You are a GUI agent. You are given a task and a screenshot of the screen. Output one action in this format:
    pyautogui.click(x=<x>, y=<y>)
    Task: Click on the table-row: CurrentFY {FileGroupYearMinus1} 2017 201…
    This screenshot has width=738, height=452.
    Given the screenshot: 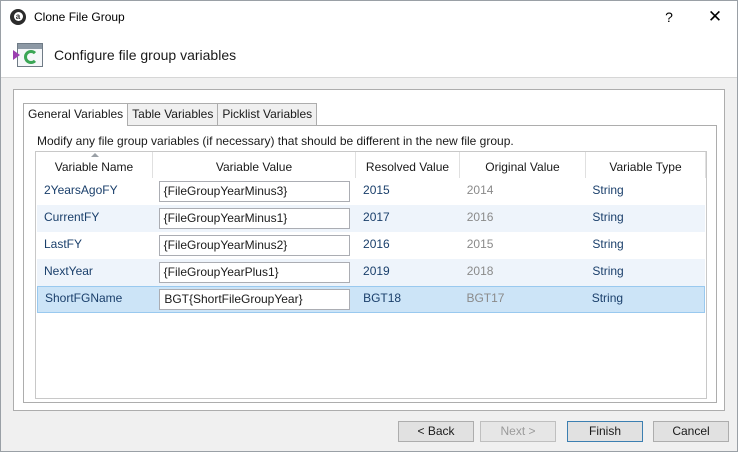 What is the action you would take?
    pyautogui.click(x=371, y=218)
    